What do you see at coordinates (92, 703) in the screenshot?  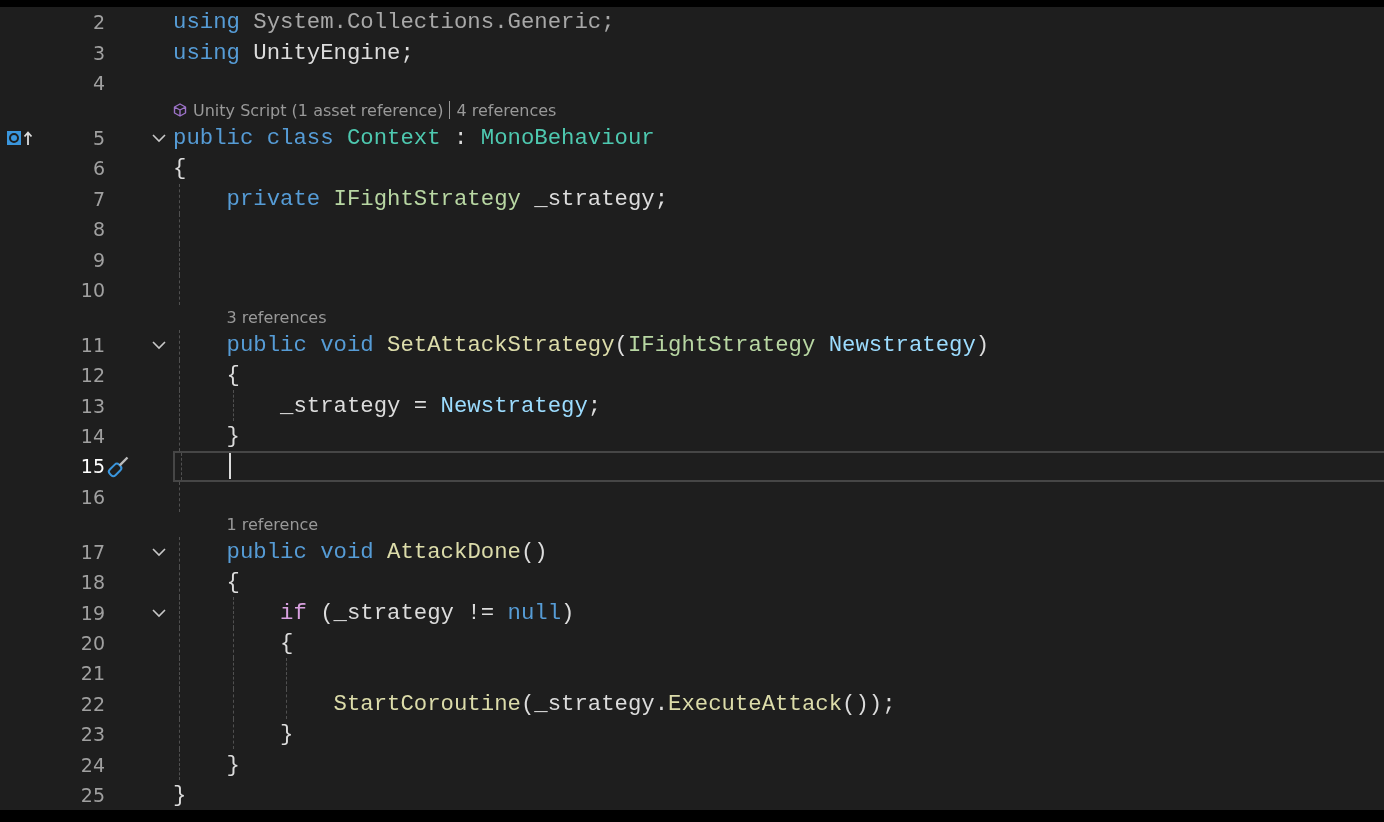 I see `line-number: 22` at bounding box center [92, 703].